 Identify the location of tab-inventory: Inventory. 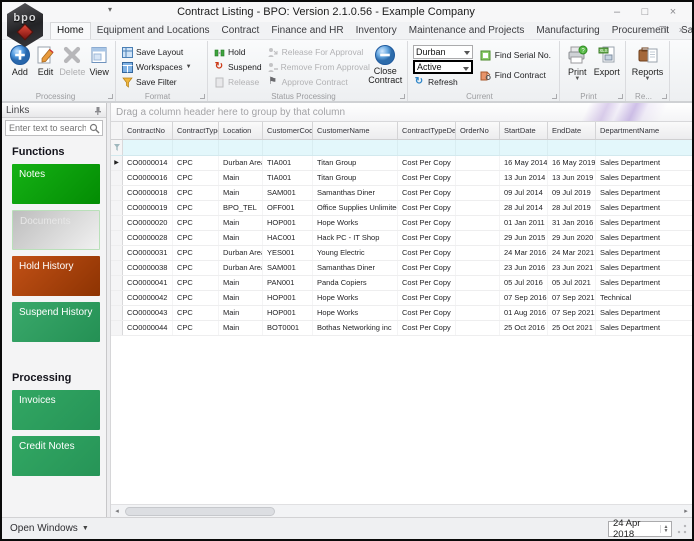
(376, 31).